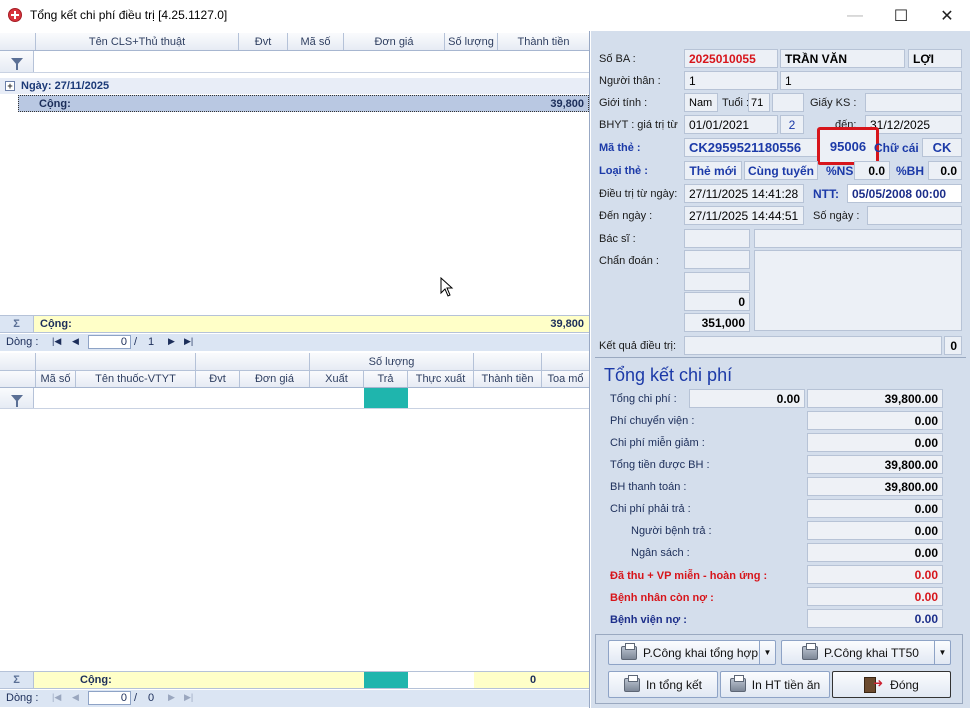 The image size is (970, 708). I want to click on nguoi-than-field-2: 1, so click(871, 80).